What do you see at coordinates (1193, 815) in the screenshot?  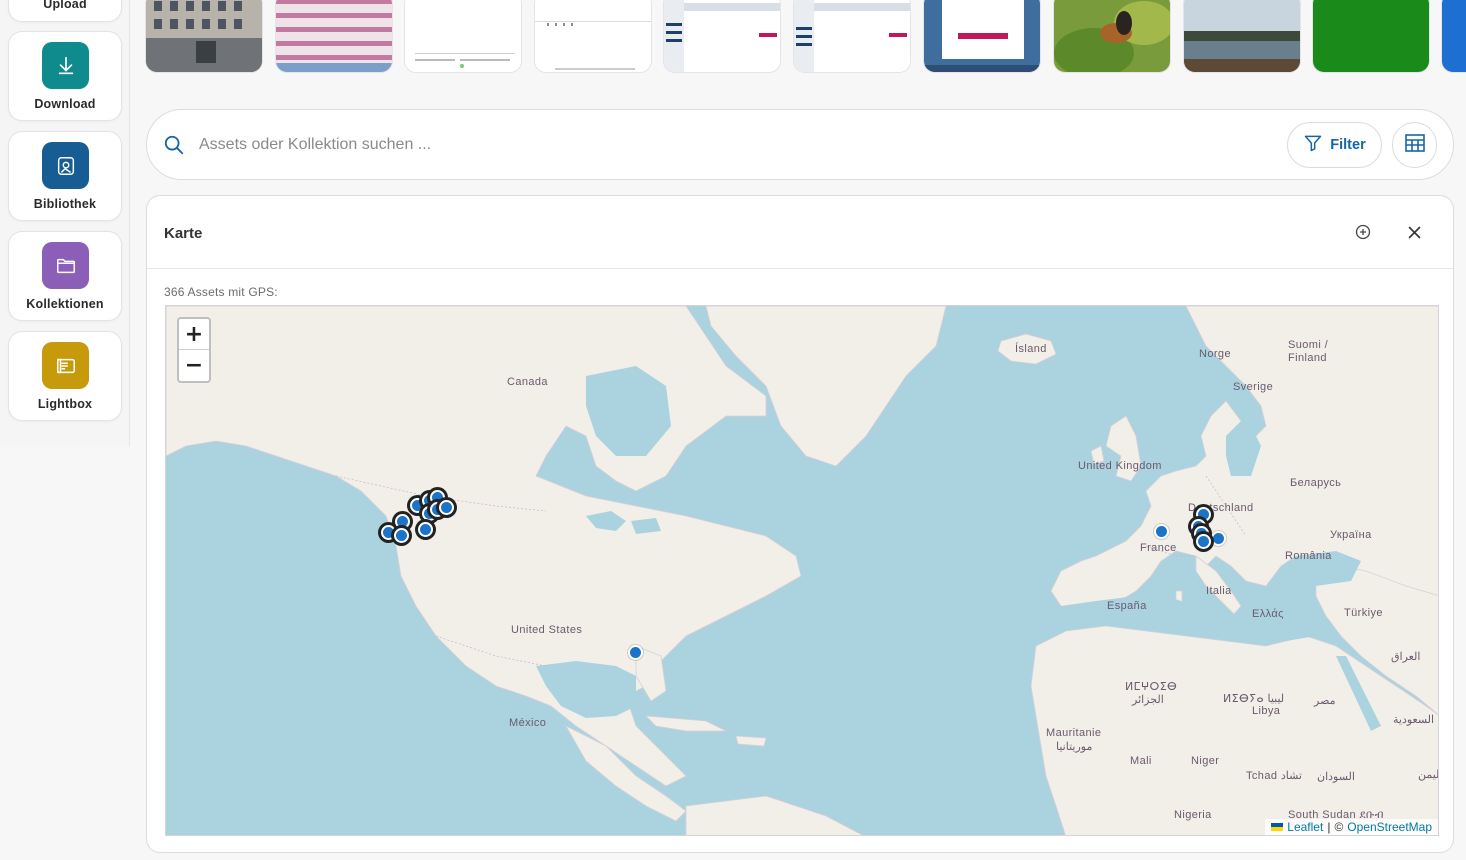 I see `map-label-nigeria: Nigeria` at bounding box center [1193, 815].